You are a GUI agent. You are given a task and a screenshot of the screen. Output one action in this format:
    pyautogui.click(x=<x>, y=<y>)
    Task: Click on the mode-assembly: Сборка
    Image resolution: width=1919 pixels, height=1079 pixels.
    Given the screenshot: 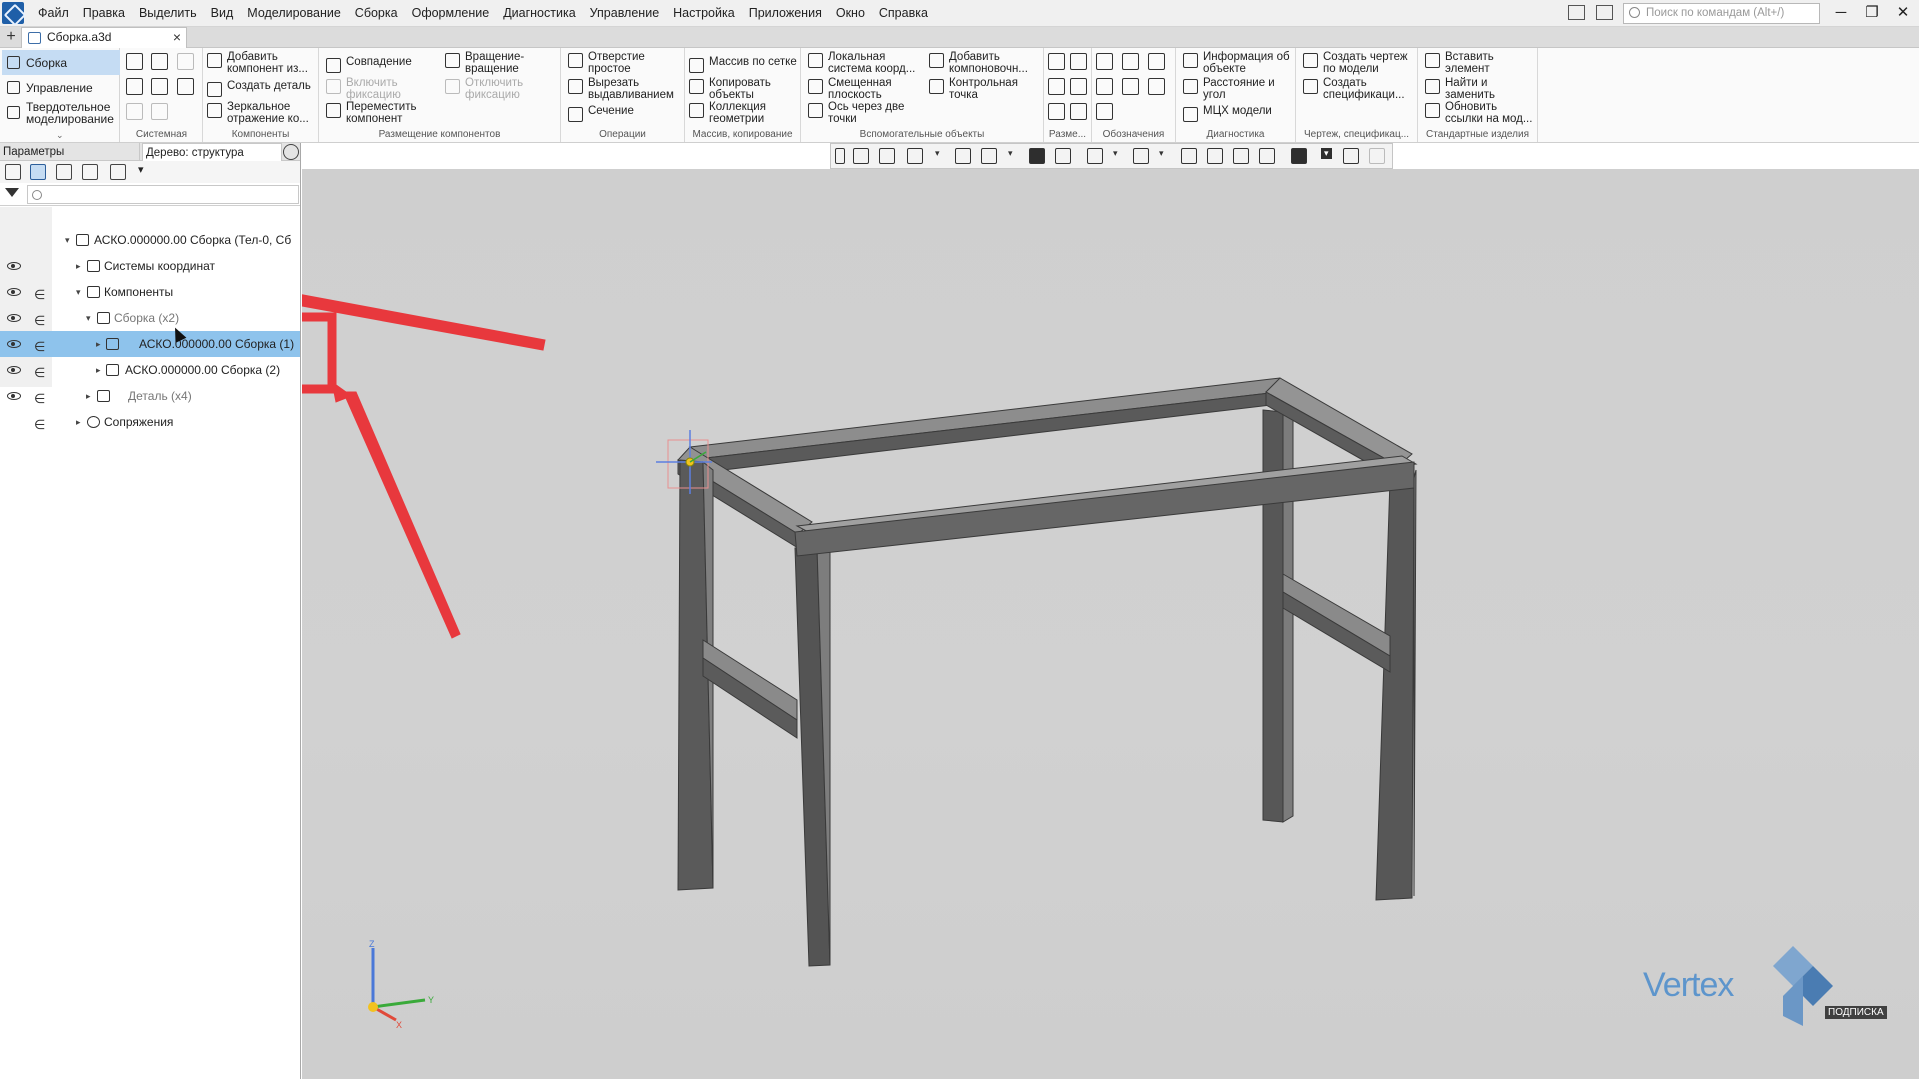 What is the action you would take?
    pyautogui.click(x=61, y=62)
    